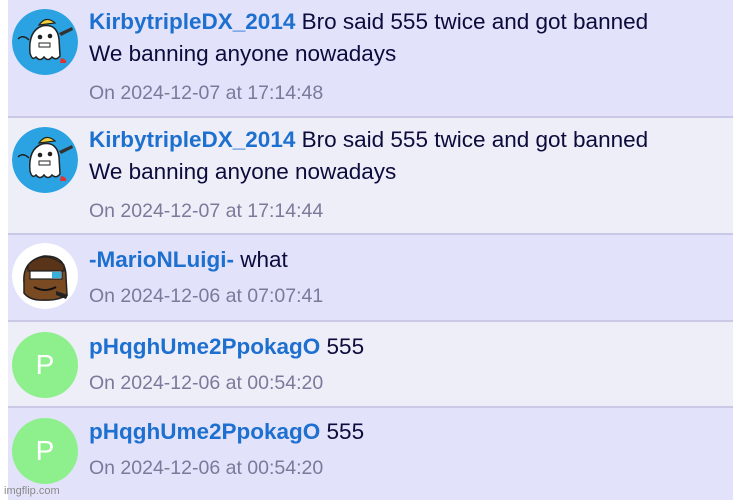 This screenshot has height=500, width=733. I want to click on comment-timestamp: On 2024-12-07 at 17:14:48, so click(206, 93).